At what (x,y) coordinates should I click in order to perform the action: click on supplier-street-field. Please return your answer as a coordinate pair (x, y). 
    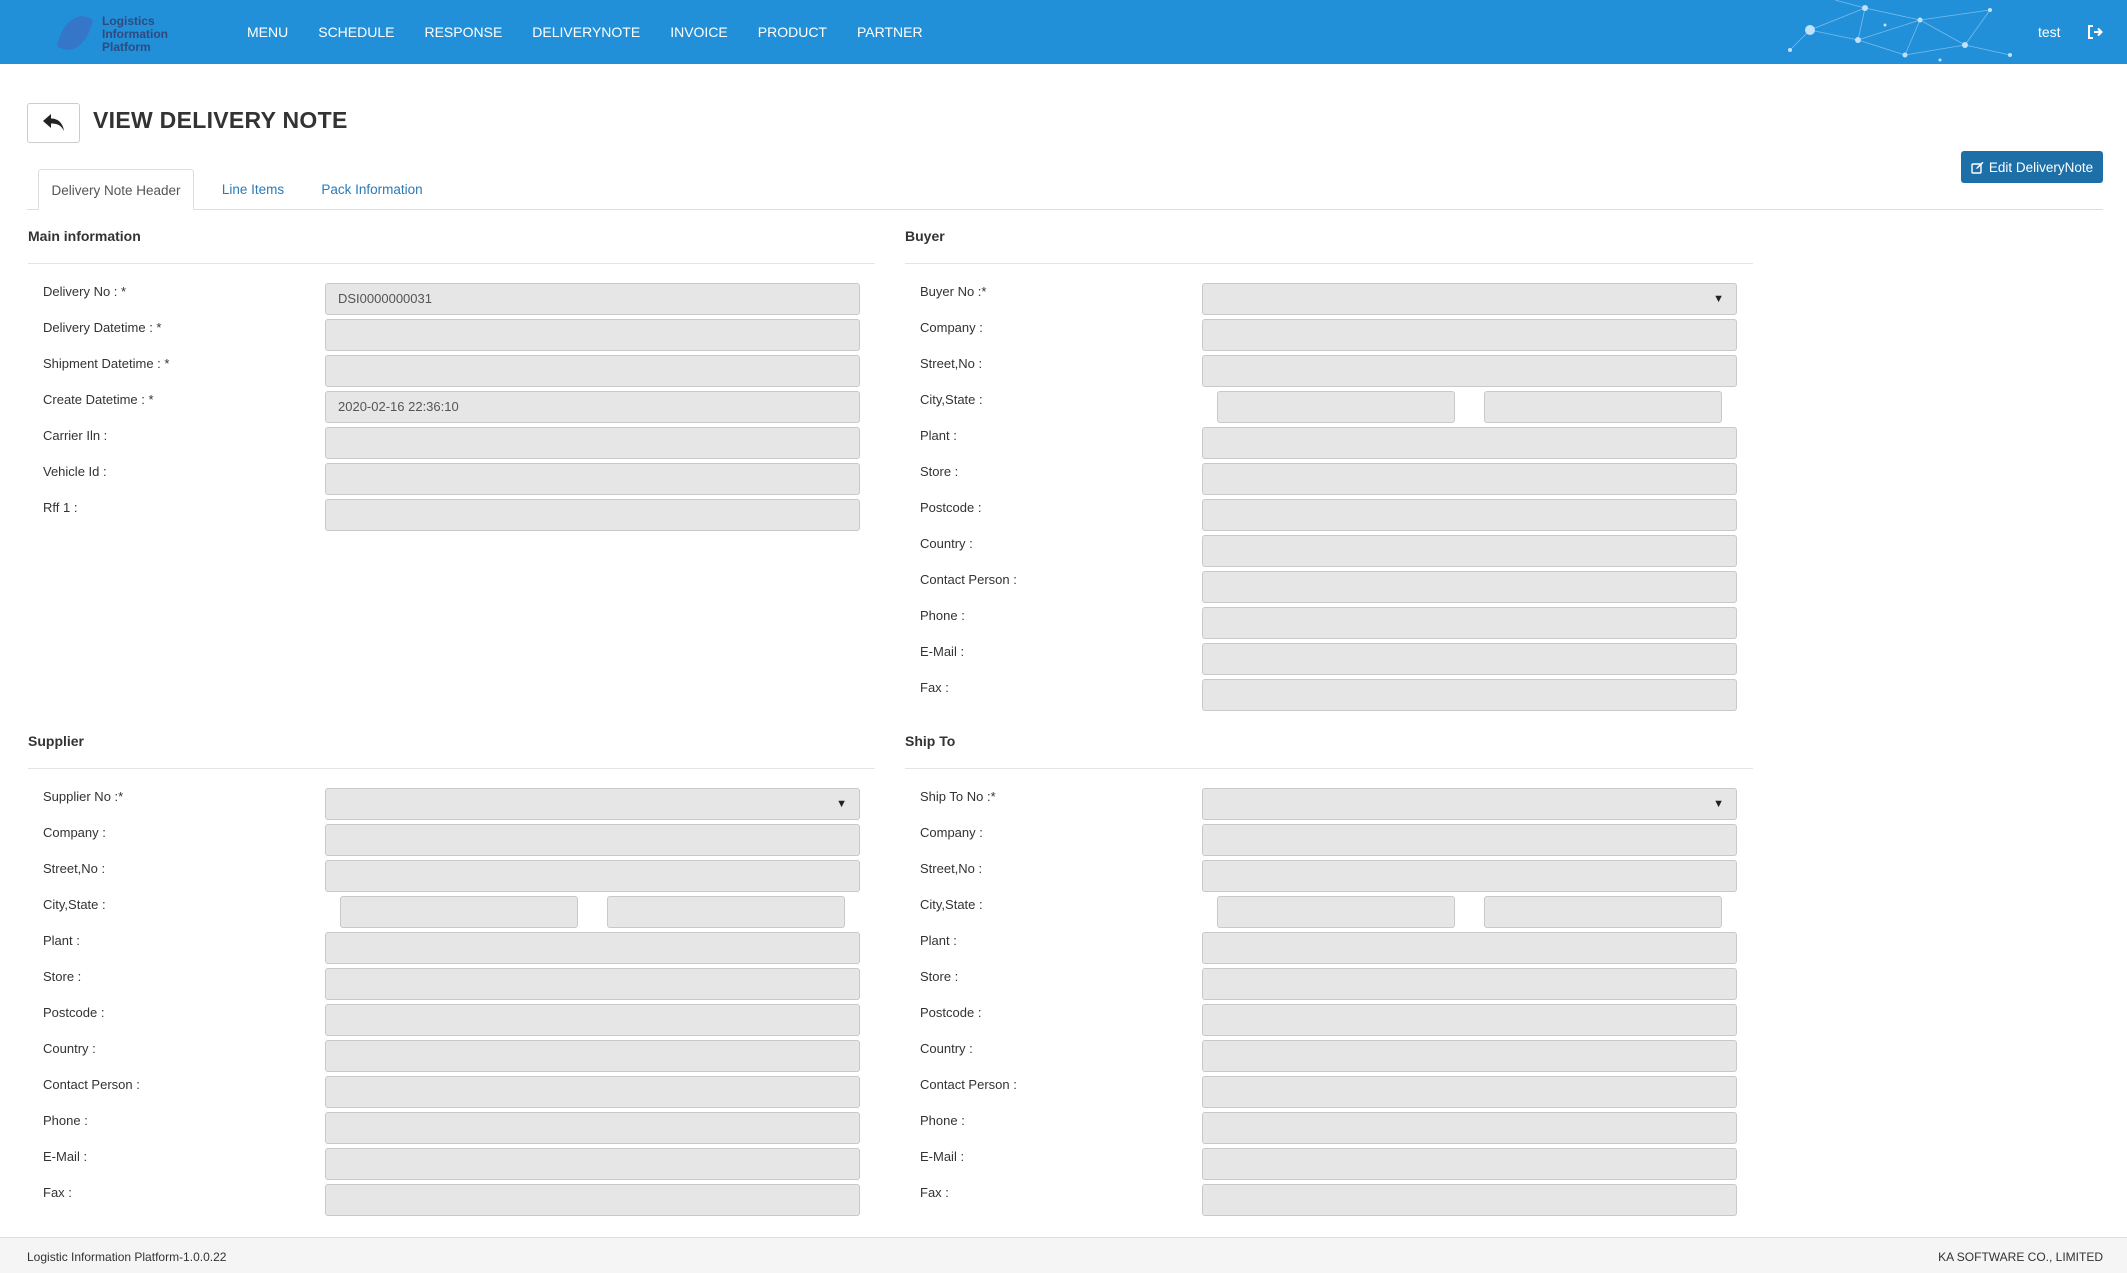
    Looking at the image, I should click on (592, 876).